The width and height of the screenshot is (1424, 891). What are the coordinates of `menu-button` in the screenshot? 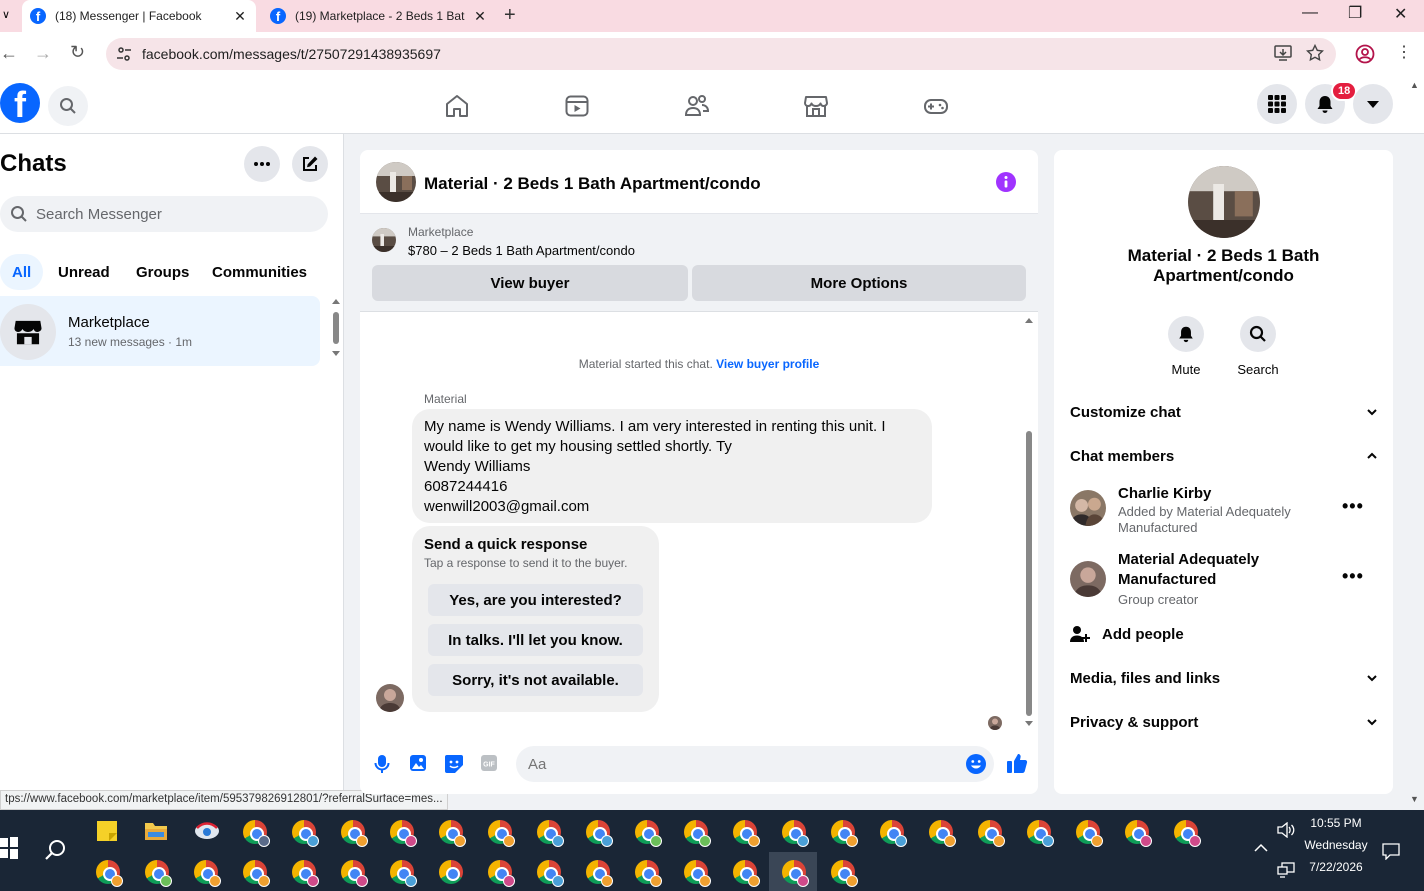 It's located at (1277, 104).